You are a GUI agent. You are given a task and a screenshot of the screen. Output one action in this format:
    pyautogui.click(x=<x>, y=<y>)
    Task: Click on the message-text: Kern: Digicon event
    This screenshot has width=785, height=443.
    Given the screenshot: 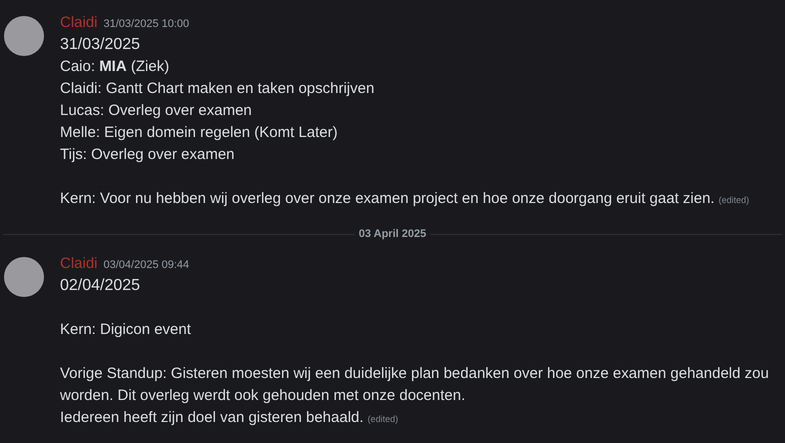 What is the action you would take?
    pyautogui.click(x=126, y=330)
    